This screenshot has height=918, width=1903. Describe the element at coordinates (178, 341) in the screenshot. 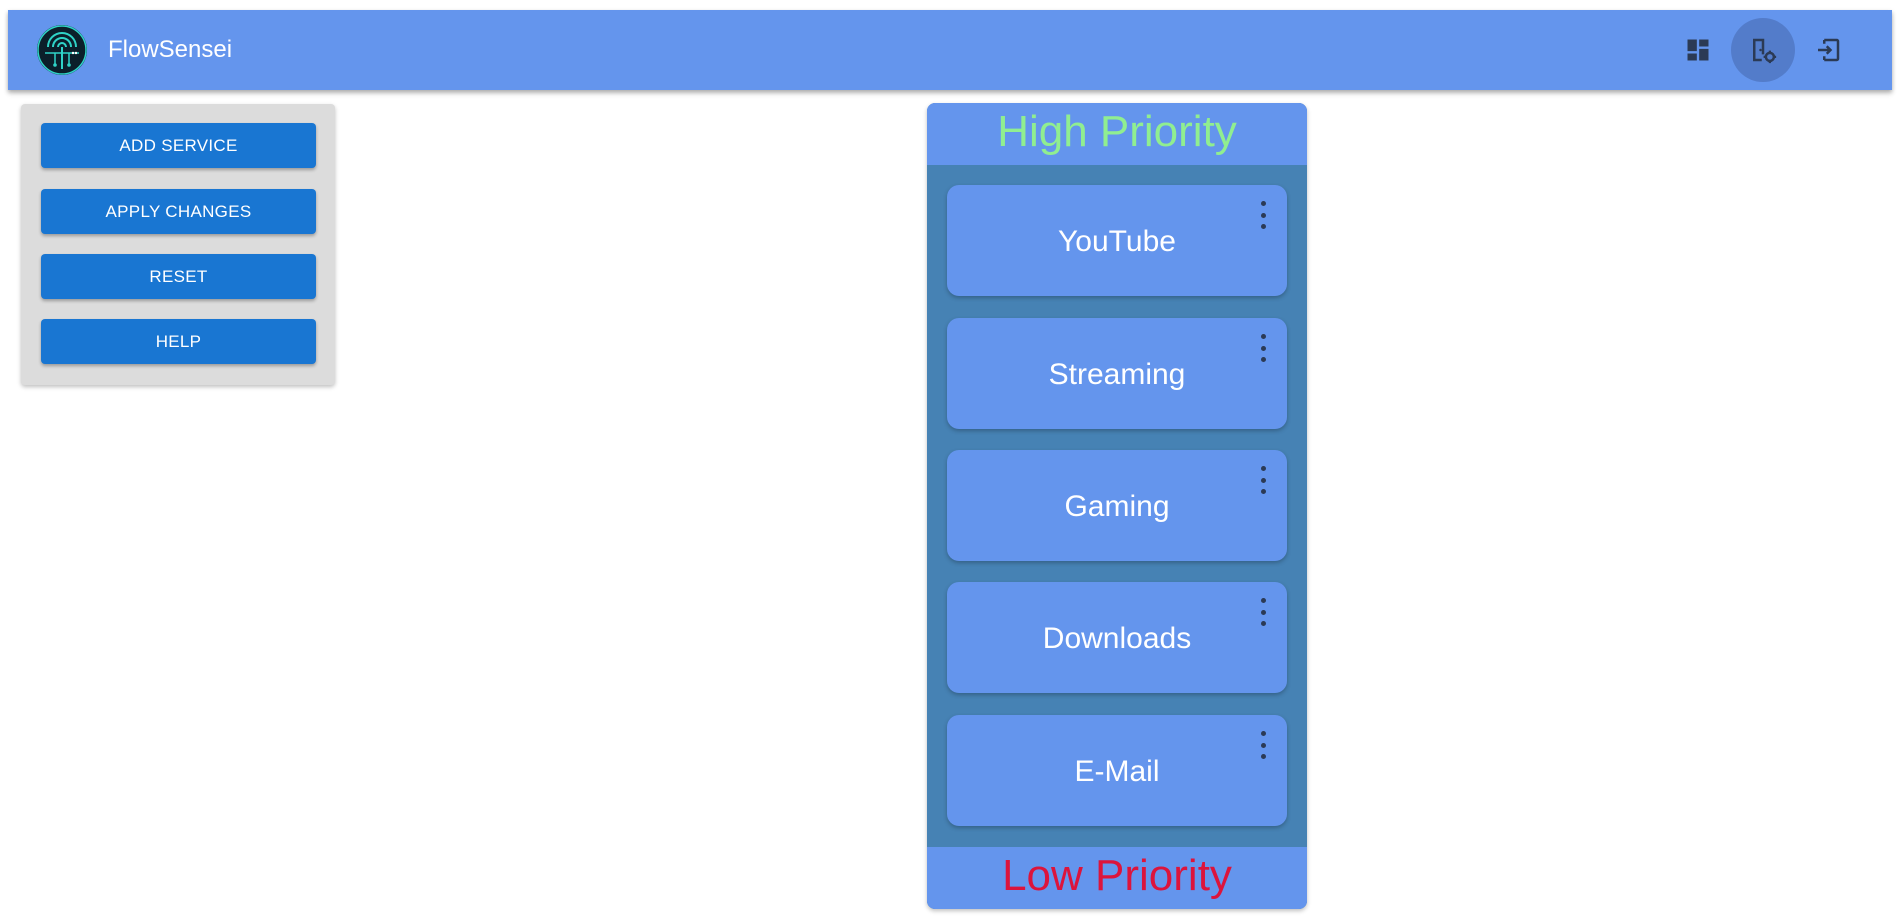

I see `help-button: HELP` at that location.